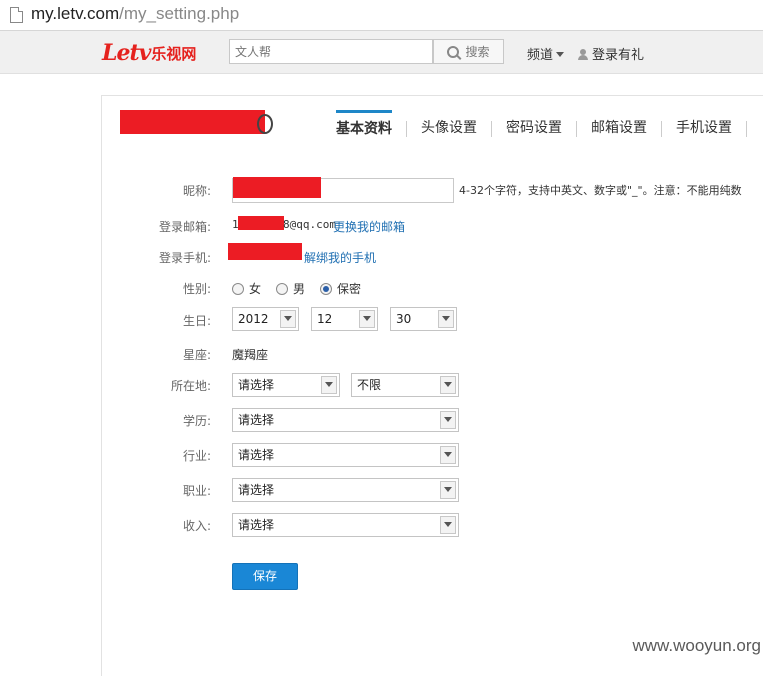 The width and height of the screenshot is (763, 676). Describe the element at coordinates (583, 54) in the screenshot. I see `user-icon` at that location.